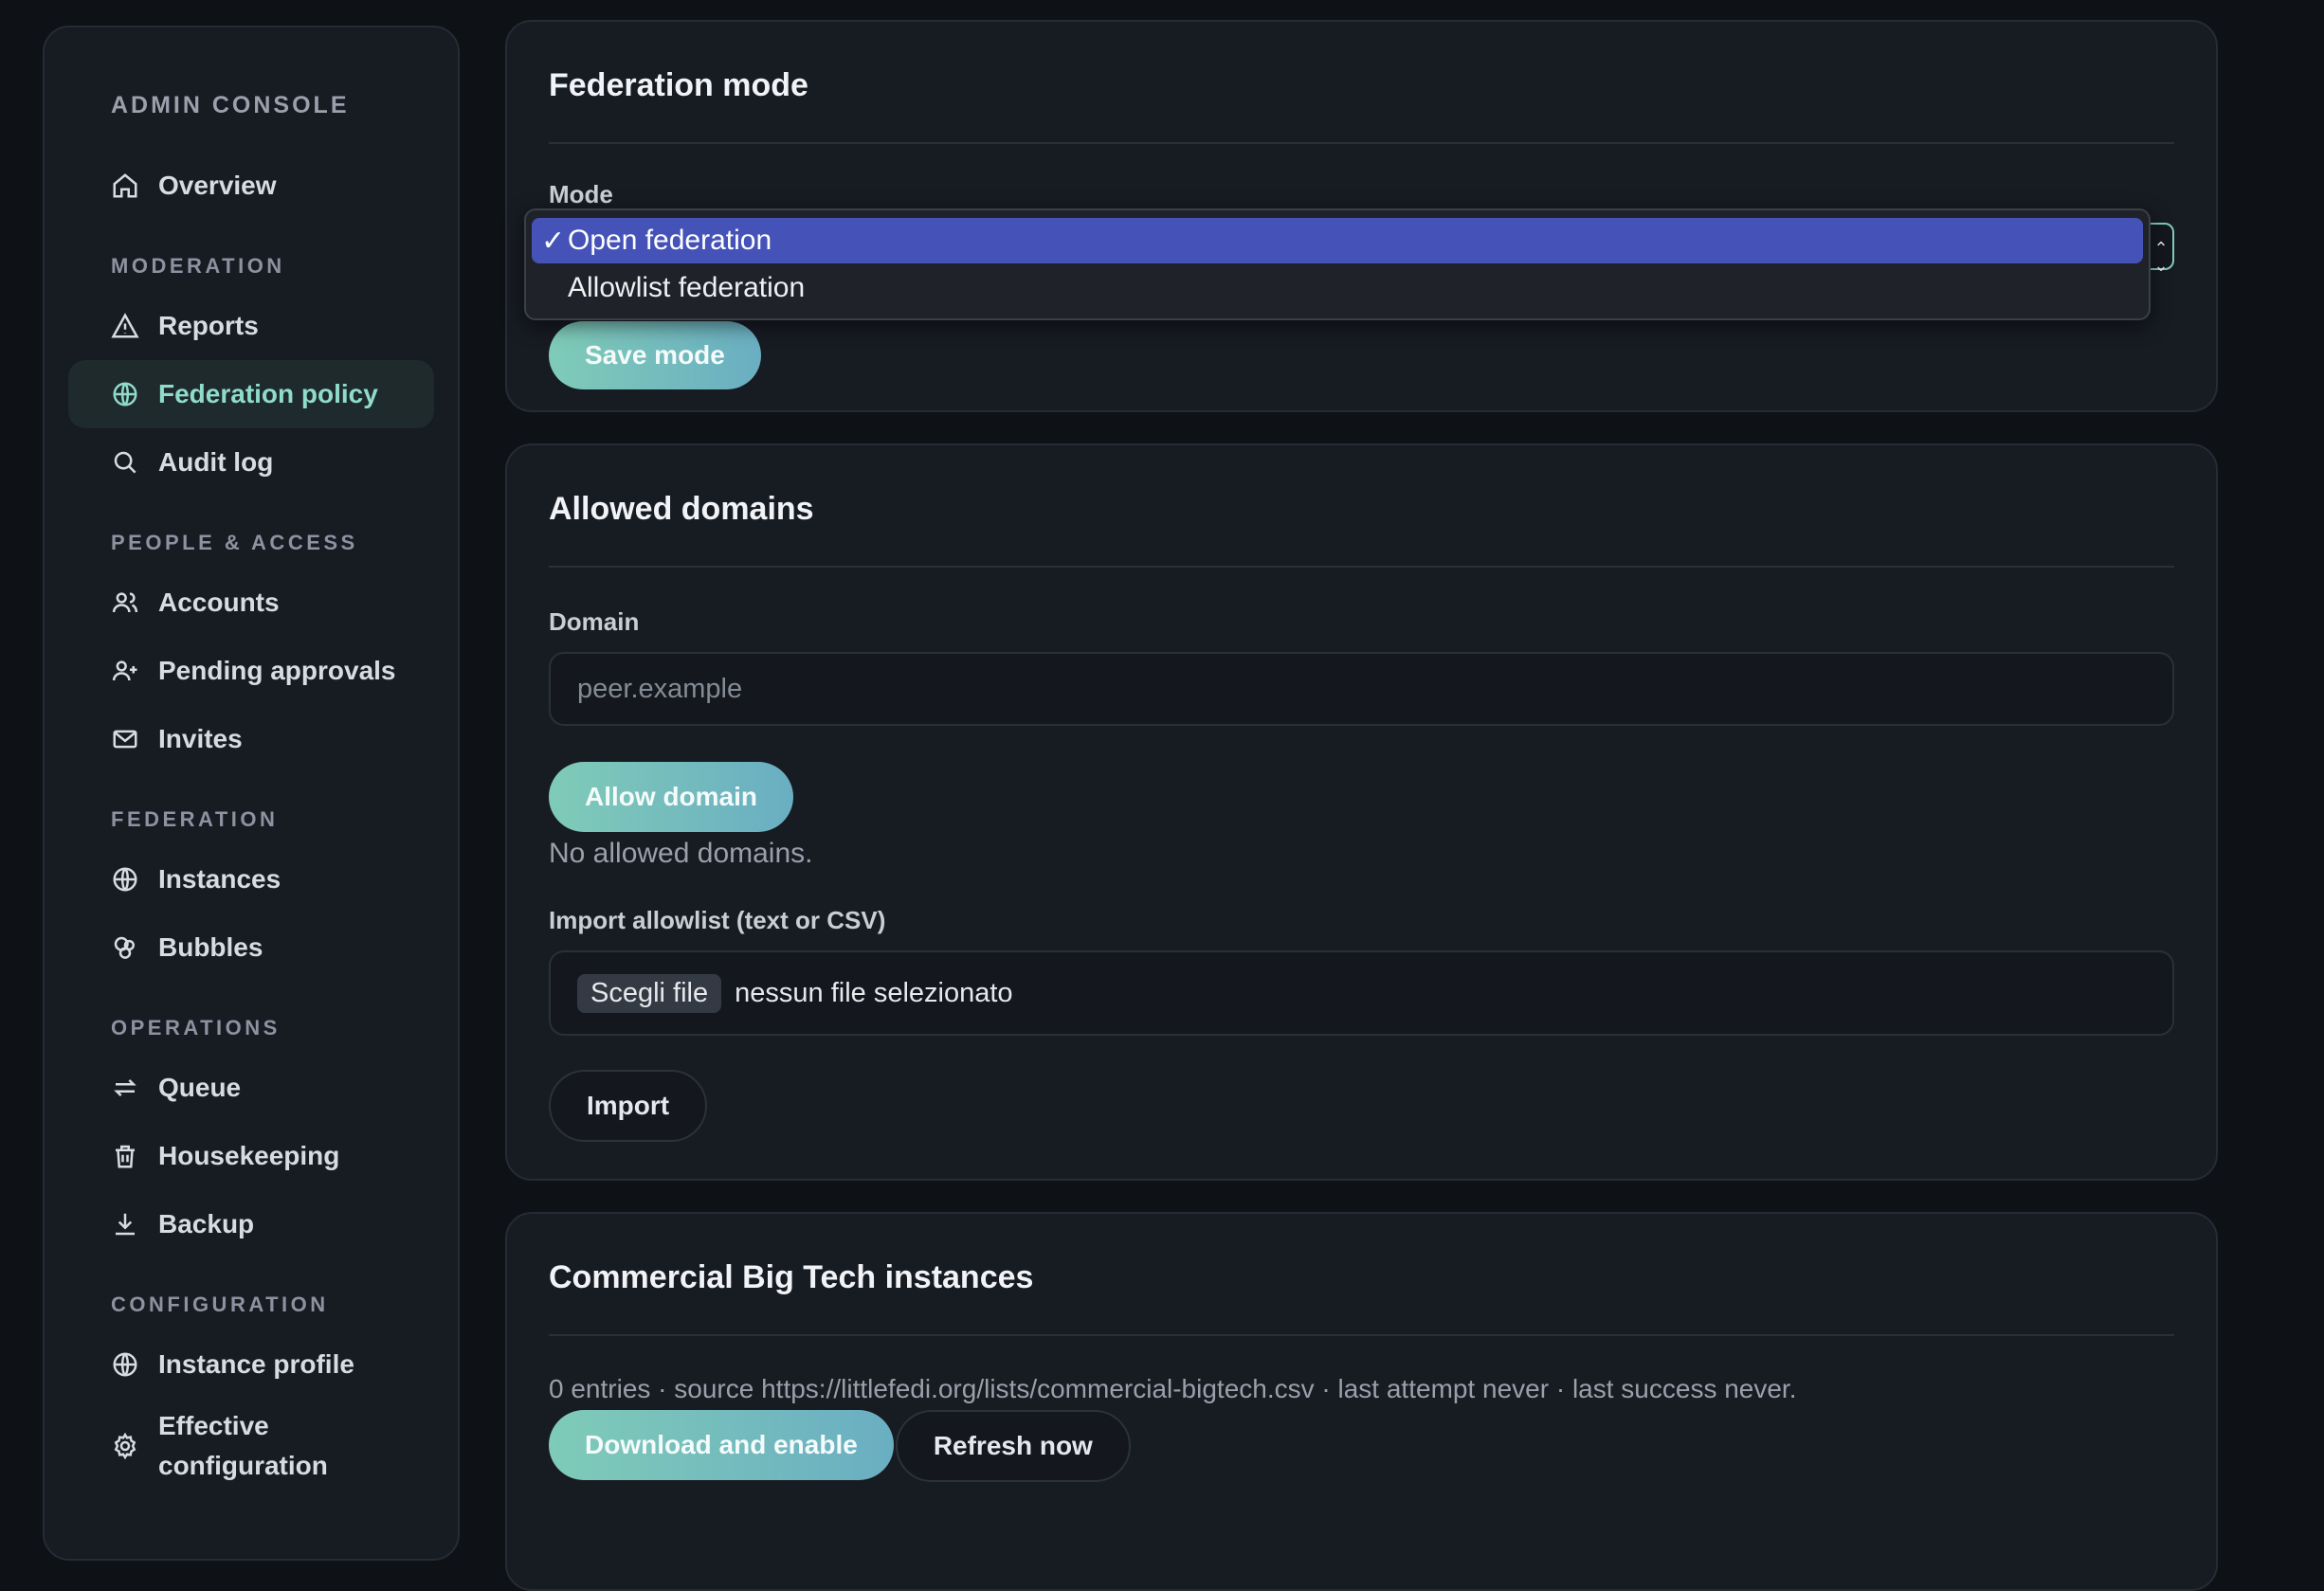 The height and width of the screenshot is (1591, 2324). What do you see at coordinates (1361, 83) in the screenshot?
I see `card-title: Federation mode` at bounding box center [1361, 83].